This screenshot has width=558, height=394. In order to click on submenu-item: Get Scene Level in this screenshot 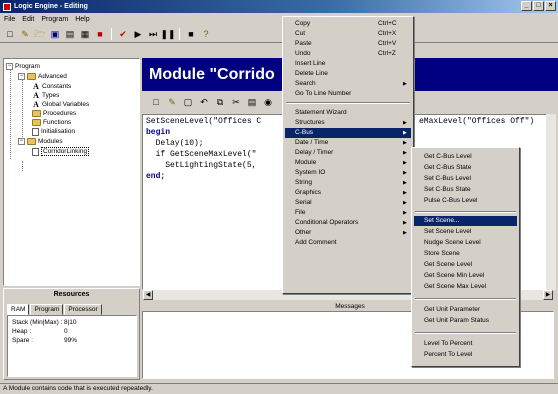, I will do `click(465, 265)`.